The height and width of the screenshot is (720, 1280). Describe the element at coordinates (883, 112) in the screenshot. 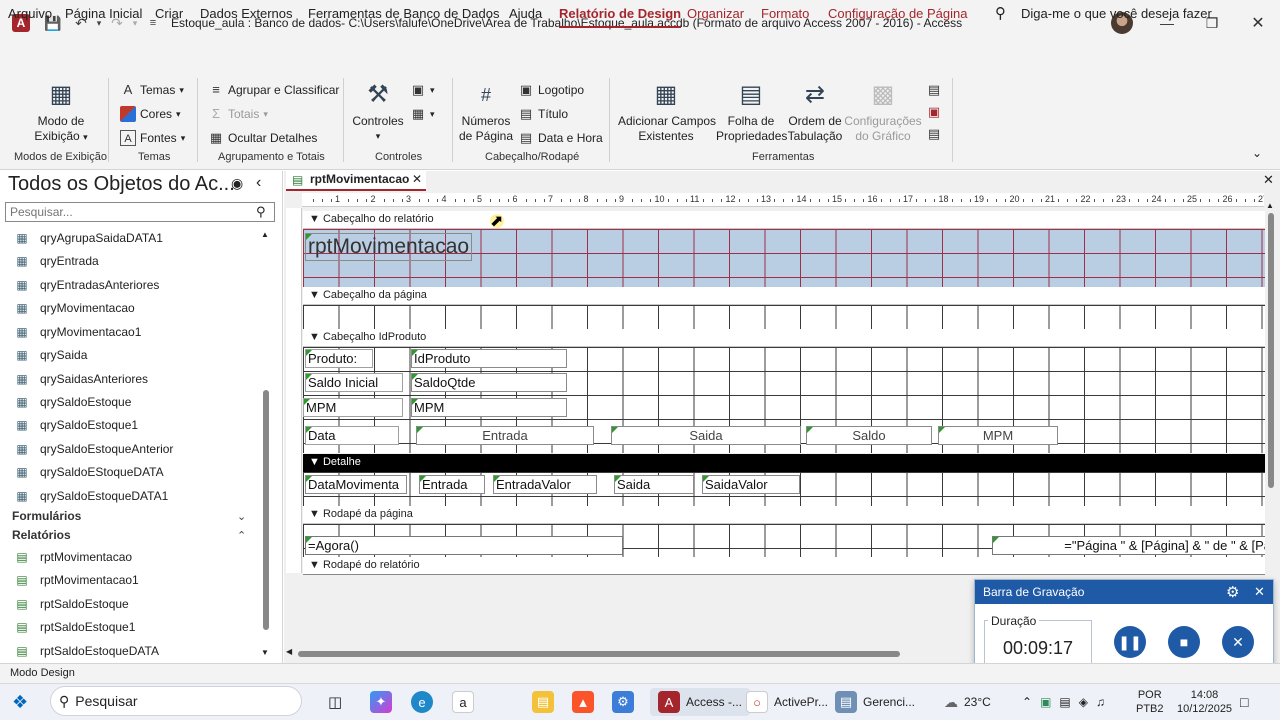

I see `chart-settings-button: ▩ Configurações do Gráfico` at that location.